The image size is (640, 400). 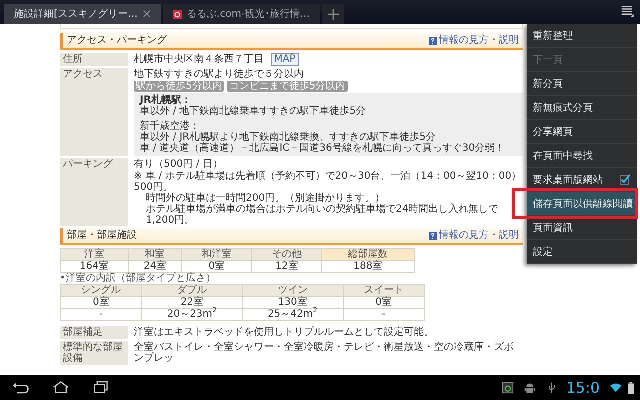 What do you see at coordinates (631, 388) in the screenshot?
I see `battery-icon` at bounding box center [631, 388].